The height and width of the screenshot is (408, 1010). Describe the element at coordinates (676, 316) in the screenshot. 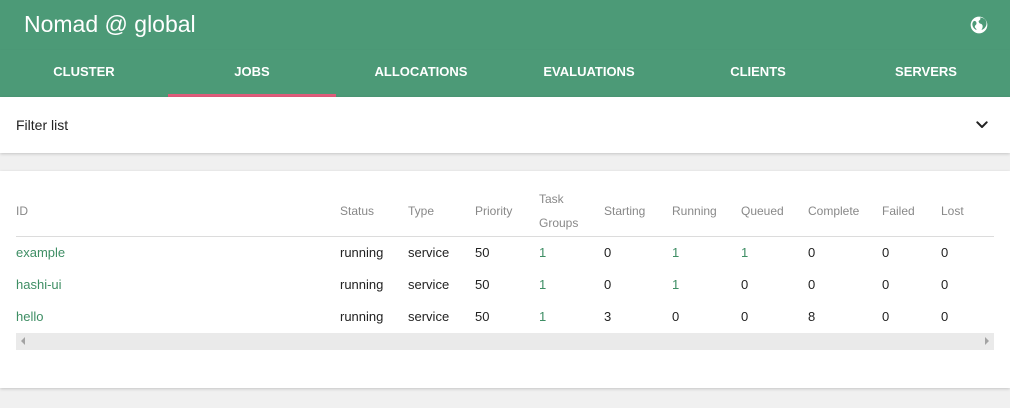

I see `job-running: 0` at that location.